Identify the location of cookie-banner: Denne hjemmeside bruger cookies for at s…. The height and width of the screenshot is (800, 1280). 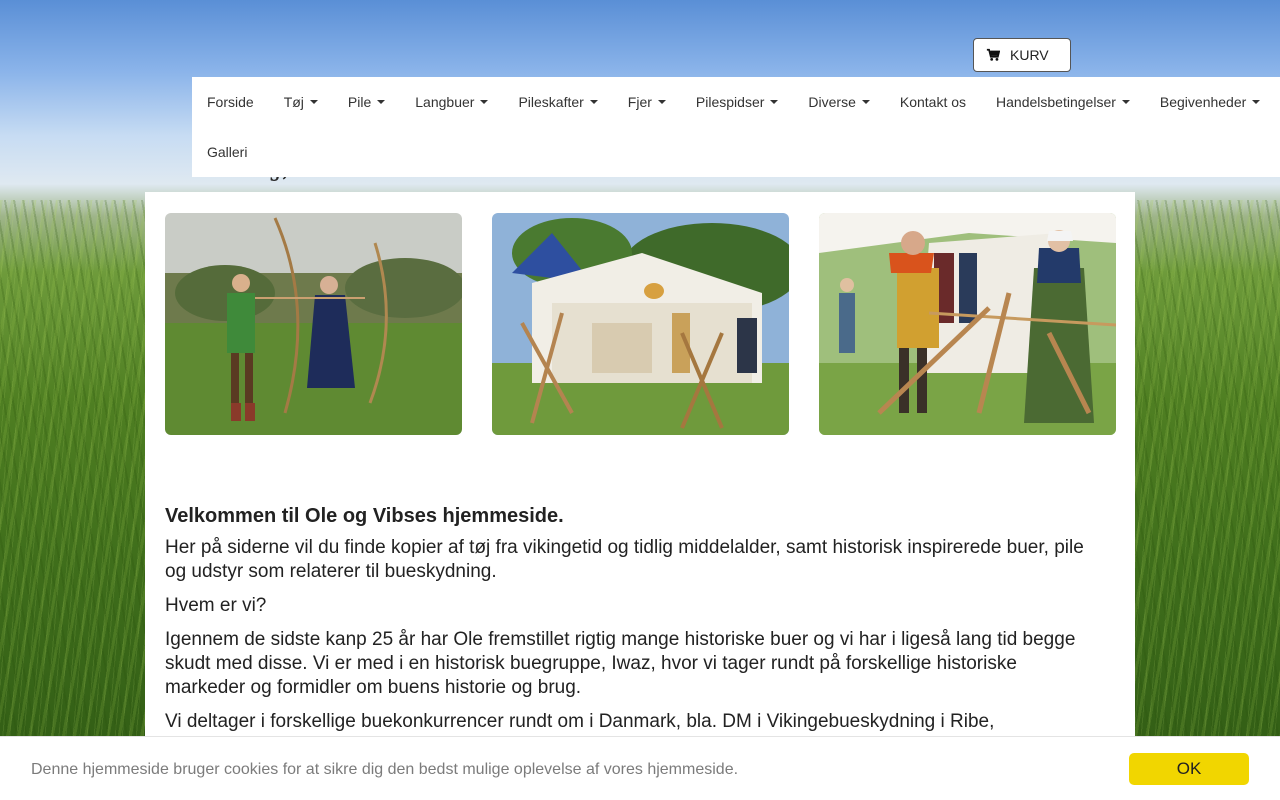
(640, 768).